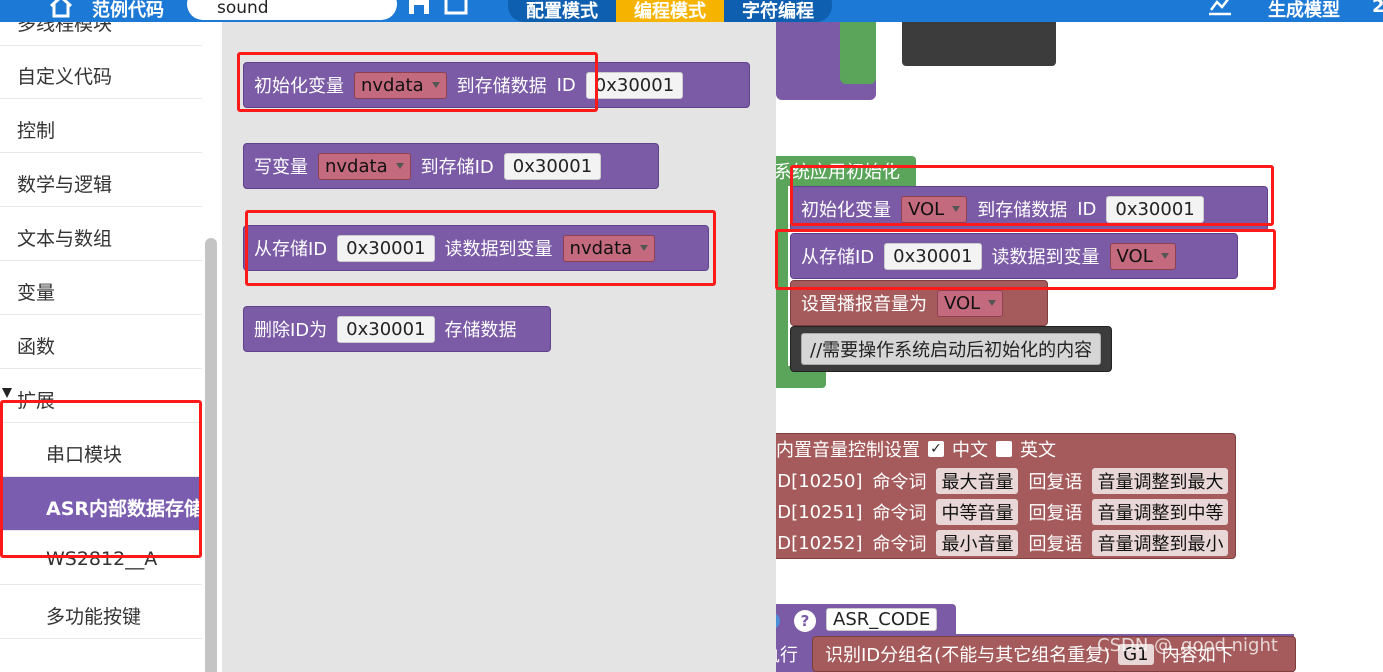 This screenshot has height=672, width=1383. Describe the element at coordinates (977, 512) in the screenshot. I see `command-field: 中等音量` at that location.